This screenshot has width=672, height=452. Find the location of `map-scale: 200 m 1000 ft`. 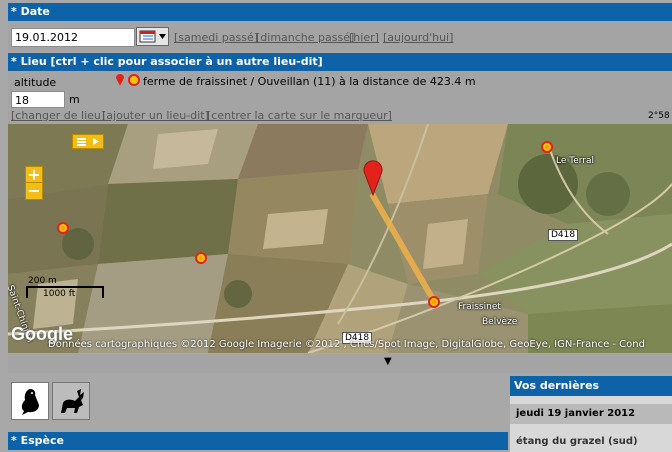

map-scale: 200 m 1000 ft is located at coordinates (66, 289).